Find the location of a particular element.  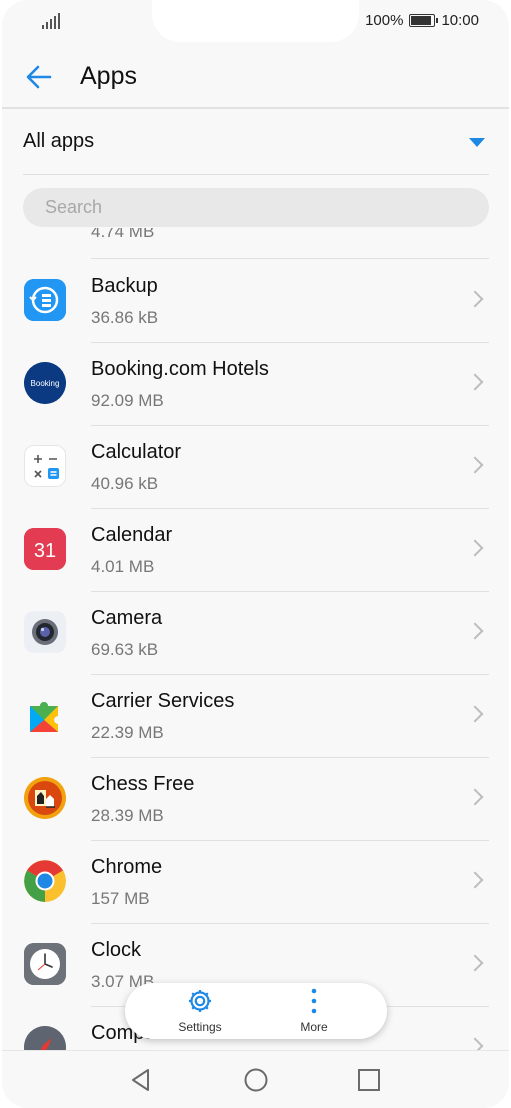

carrier-services-icon is located at coordinates (45, 715).